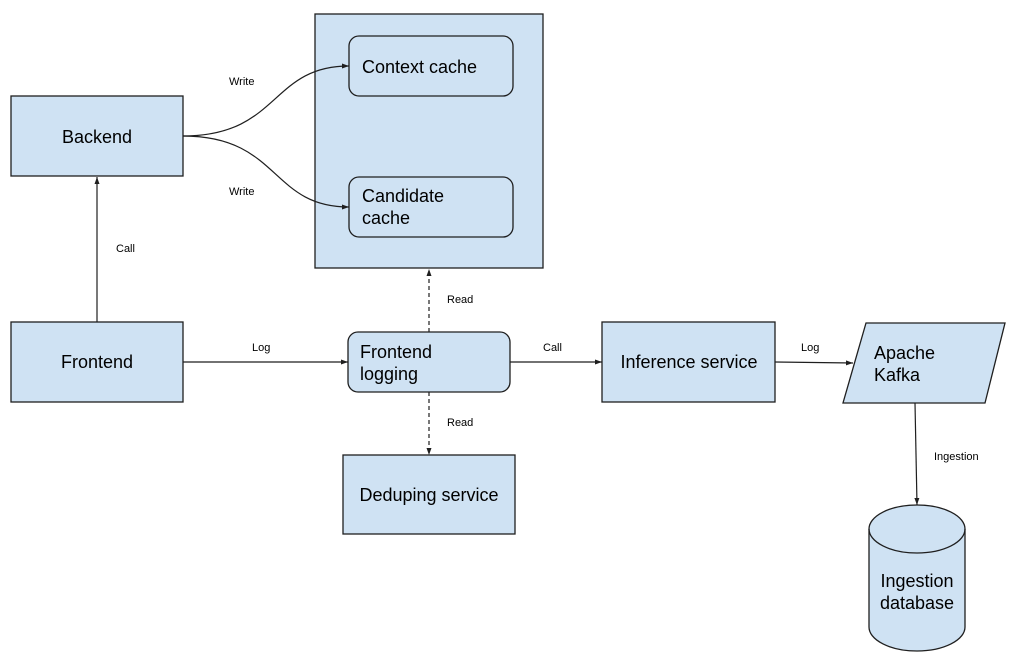 Image resolution: width=1024 pixels, height=660 pixels. I want to click on ingestion-database-label-line1: Ingestion, so click(916, 581).